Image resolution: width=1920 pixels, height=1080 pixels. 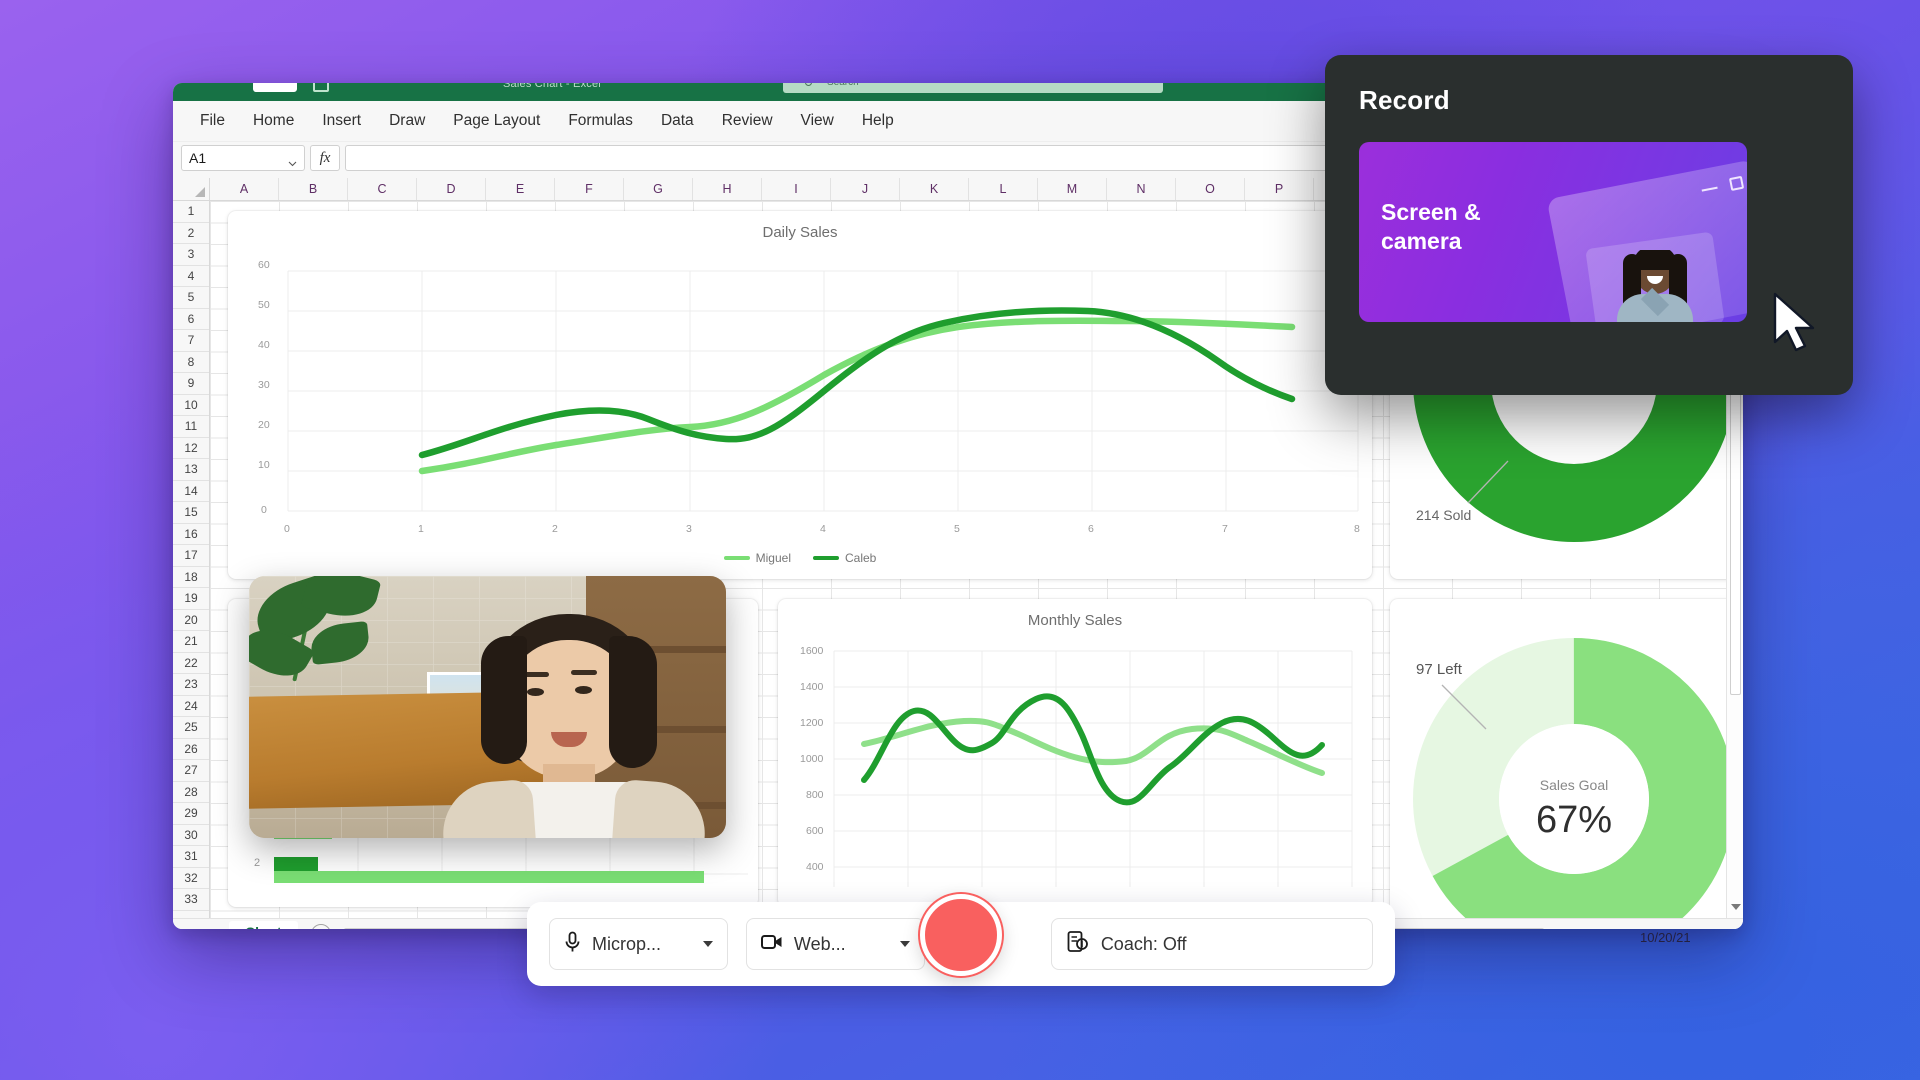 What do you see at coordinates (191, 857) in the screenshot?
I see `row-header: 31` at bounding box center [191, 857].